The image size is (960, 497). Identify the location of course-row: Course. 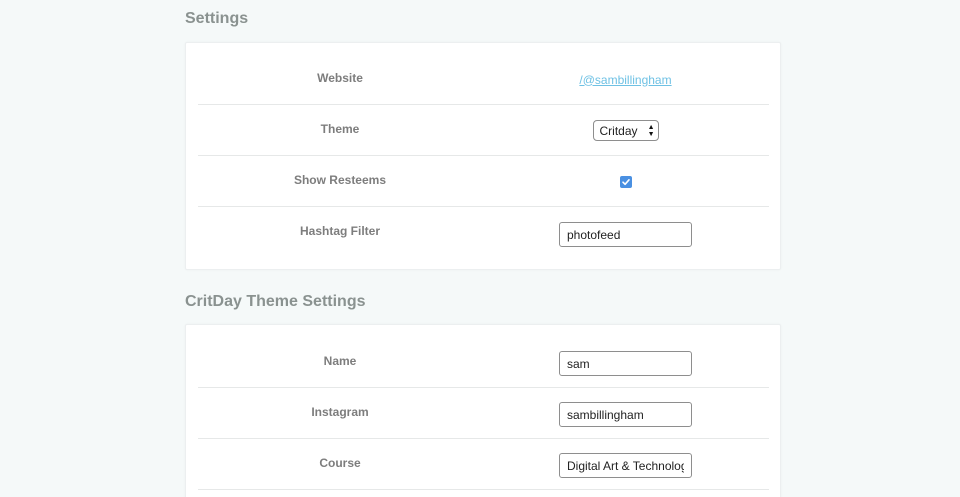
(483, 464).